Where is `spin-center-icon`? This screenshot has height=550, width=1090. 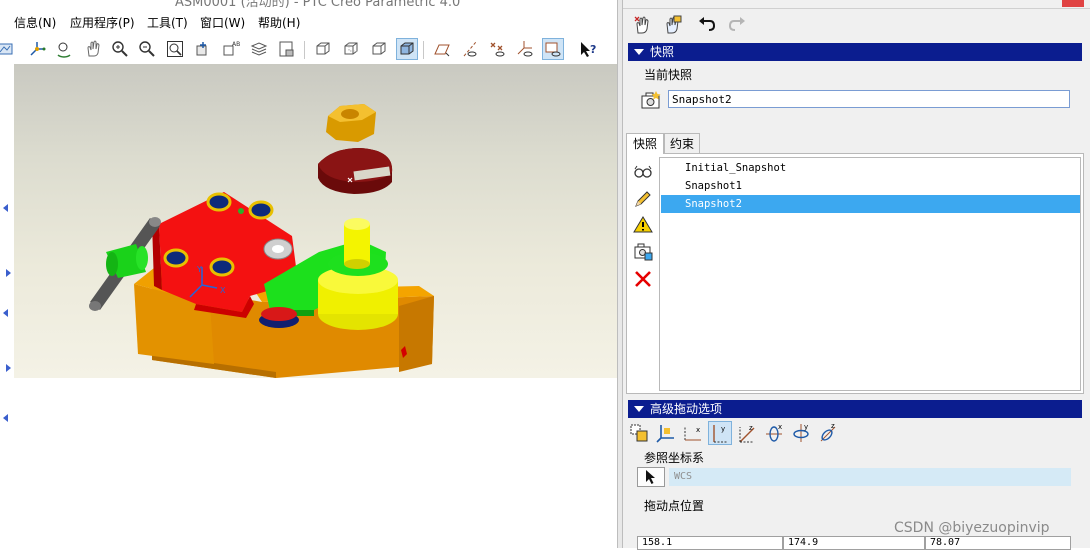 spin-center-icon is located at coordinates (64, 49).